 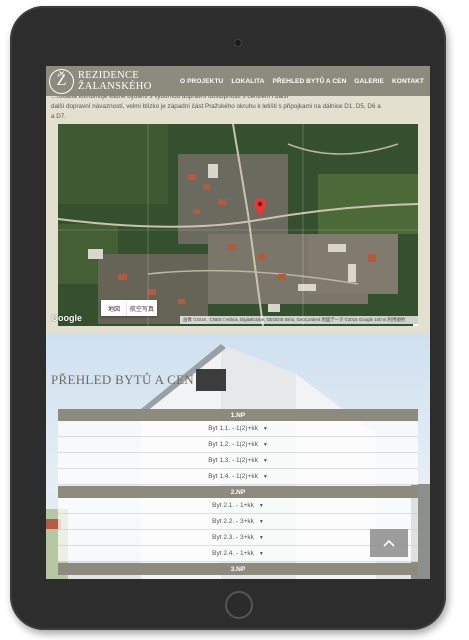 I want to click on prices-title: PŘEHLED BYTŮ A CEN, so click(x=122, y=379).